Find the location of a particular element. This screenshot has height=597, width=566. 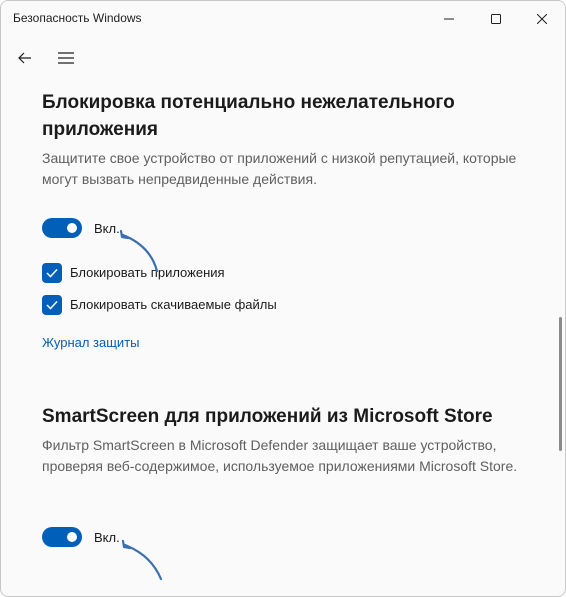

smartscreen-toggle is located at coordinates (62, 537).